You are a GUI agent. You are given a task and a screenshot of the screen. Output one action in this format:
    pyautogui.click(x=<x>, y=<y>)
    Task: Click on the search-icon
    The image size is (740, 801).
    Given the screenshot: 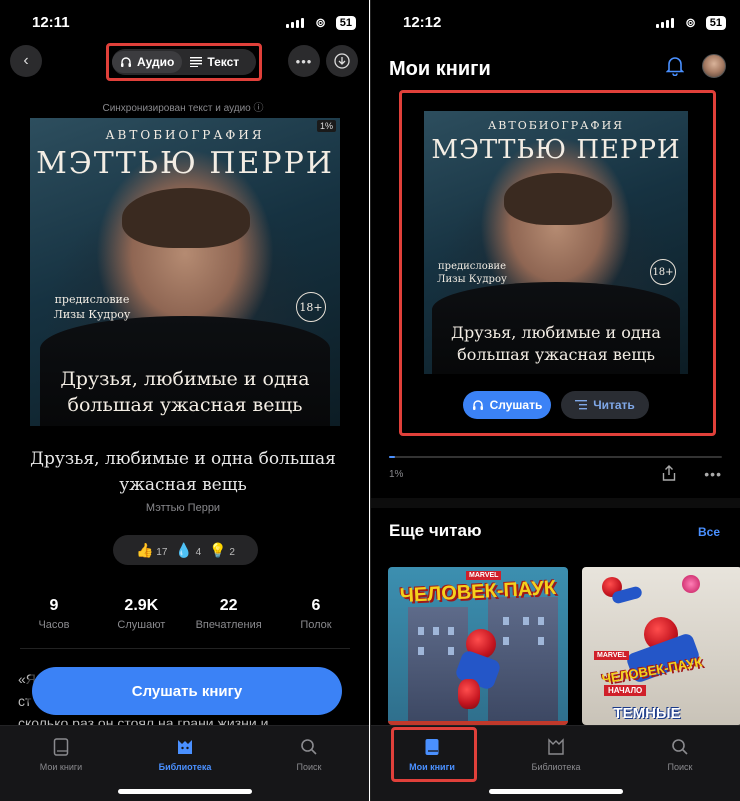 What is the action you would take?
    pyautogui.click(x=309, y=747)
    